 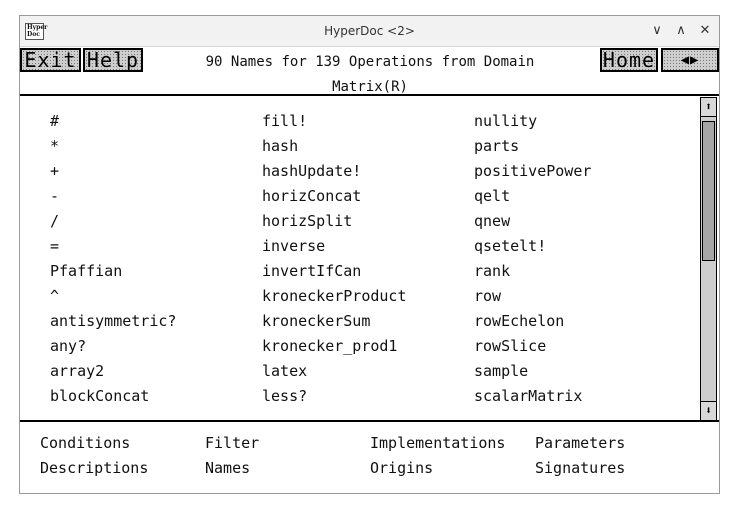 What do you see at coordinates (113, 296) in the screenshot?
I see `list-item: ^` at bounding box center [113, 296].